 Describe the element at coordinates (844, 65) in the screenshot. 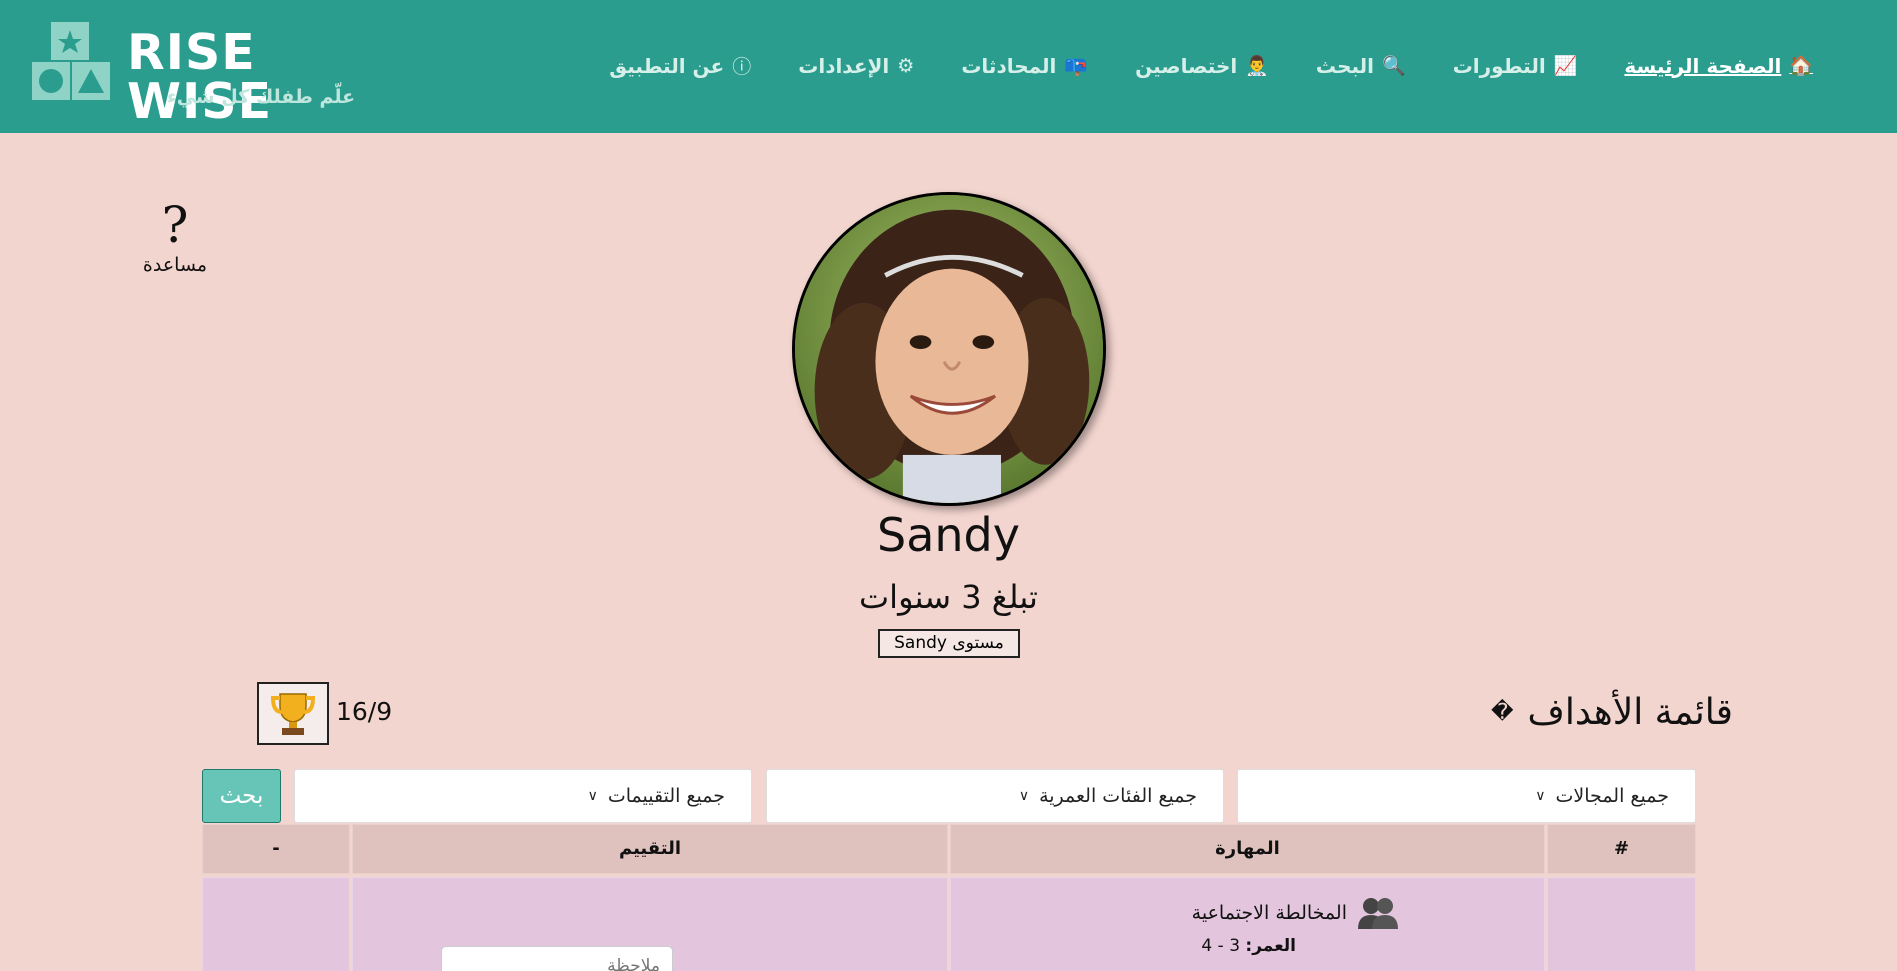

I see `nav-label: الإعدادات` at that location.